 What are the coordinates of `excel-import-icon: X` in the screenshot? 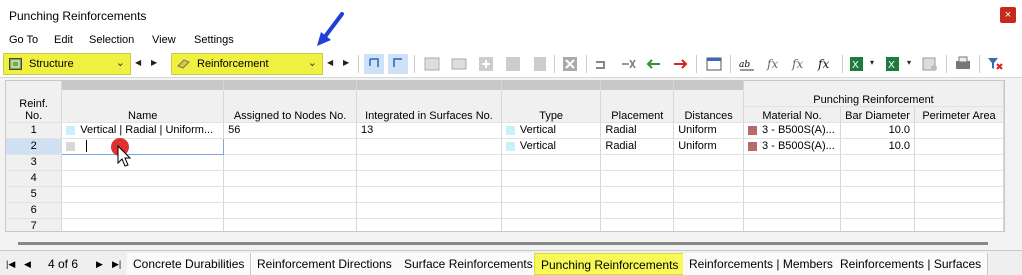 It's located at (894, 64).